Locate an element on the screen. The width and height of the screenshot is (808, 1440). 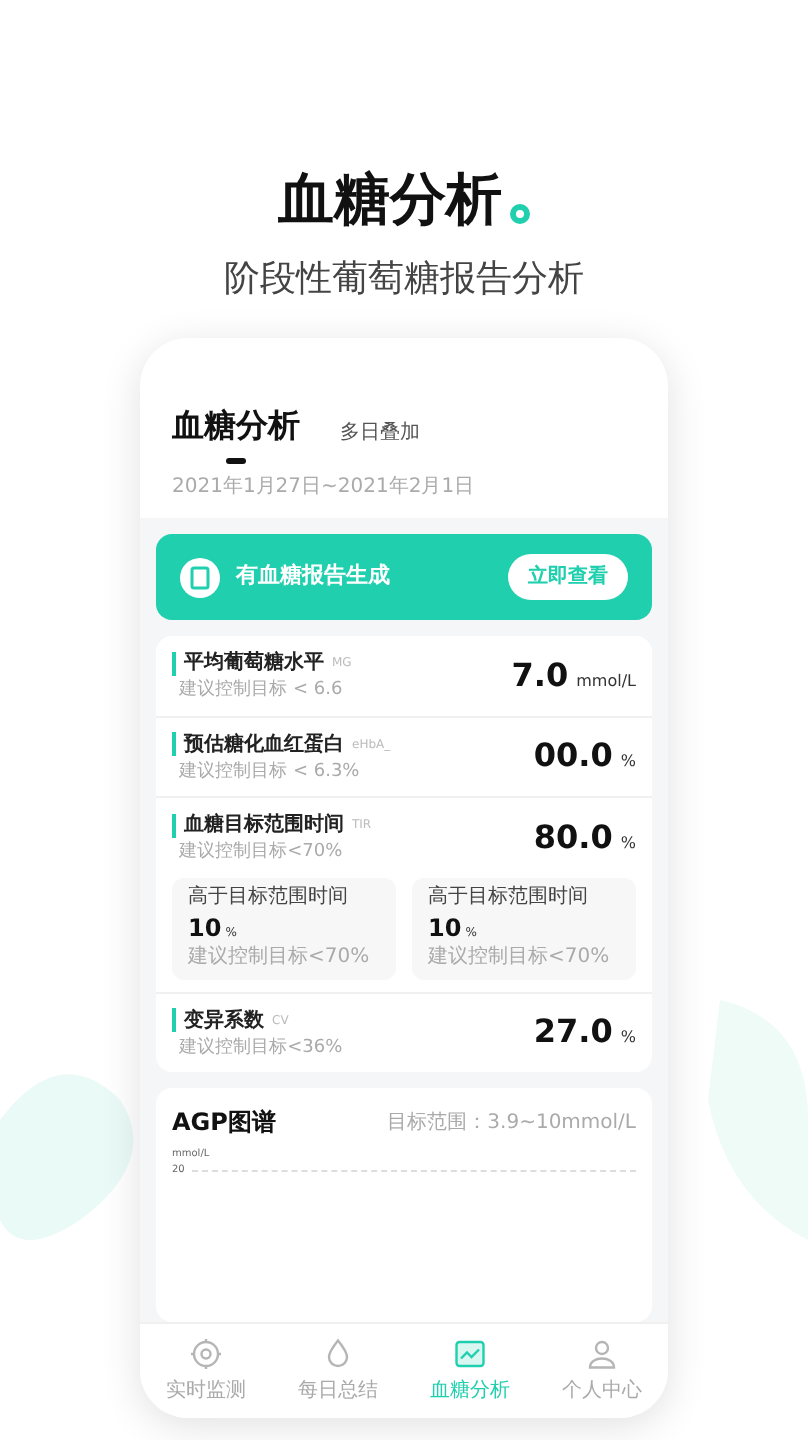
date-range: 2021年1月27日~2021年2月1日 is located at coordinates (323, 488).